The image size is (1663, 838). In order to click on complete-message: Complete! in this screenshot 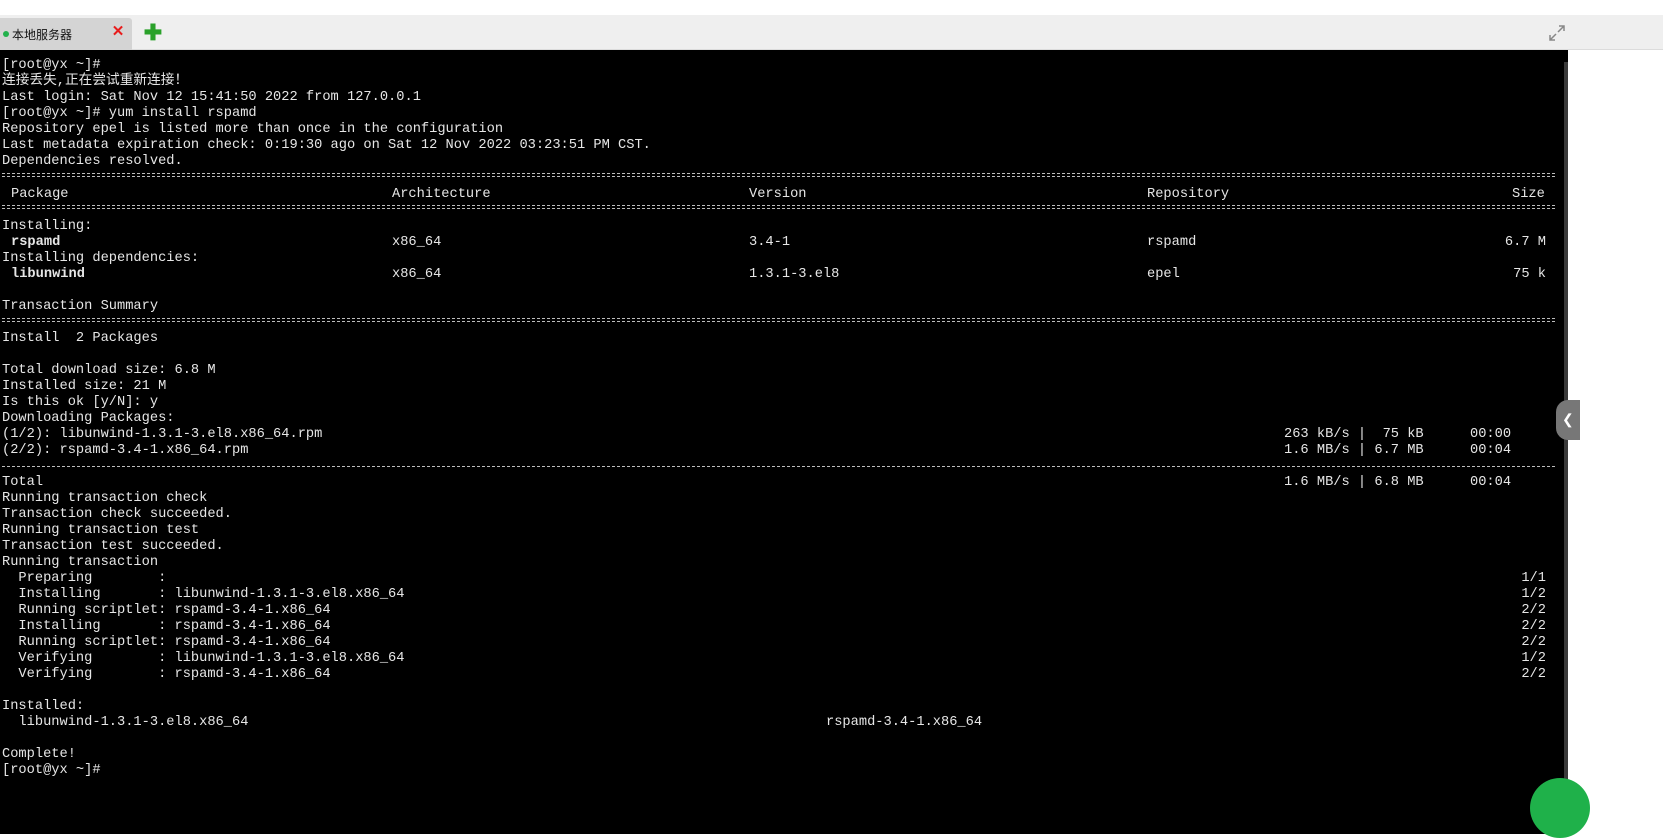, I will do `click(39, 754)`.